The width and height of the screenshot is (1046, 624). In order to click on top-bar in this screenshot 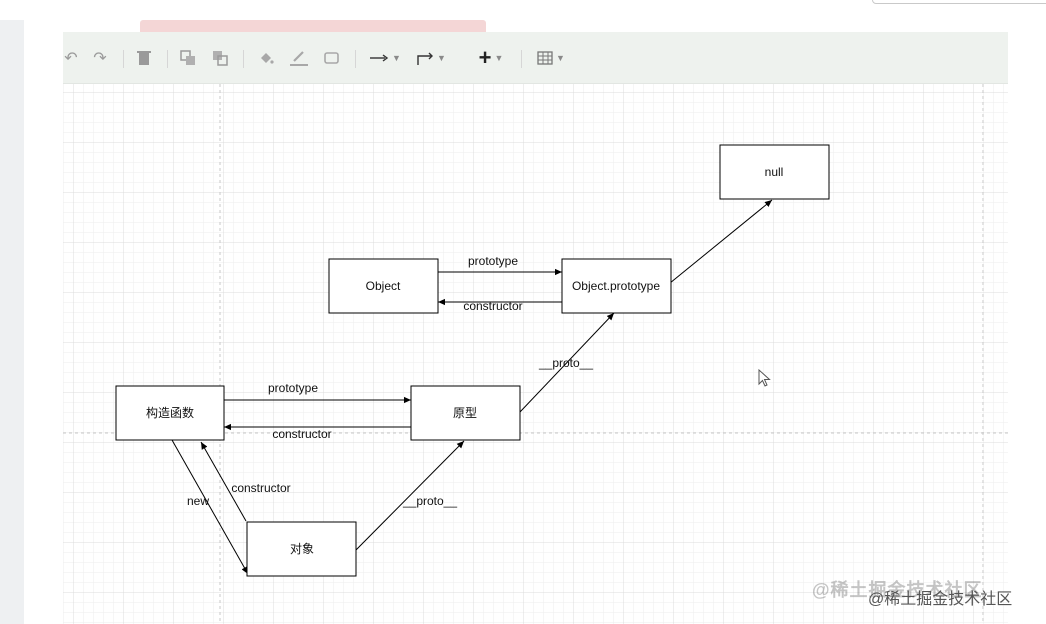, I will do `click(523, 10)`.